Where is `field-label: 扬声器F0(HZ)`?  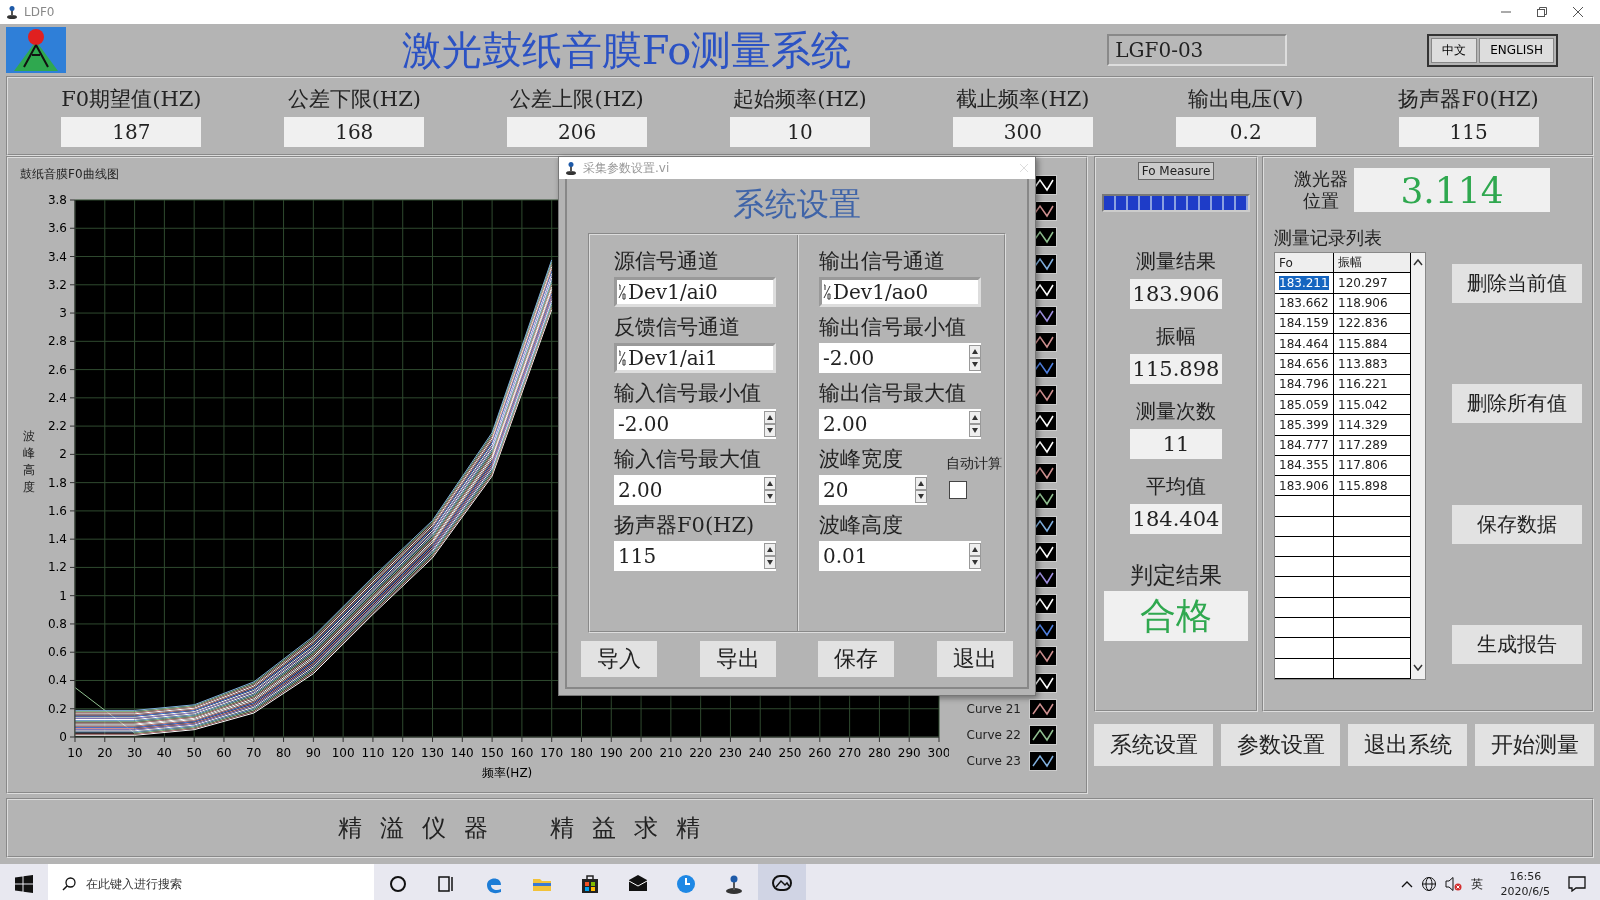
field-label: 扬声器F0(HZ) is located at coordinates (684, 525).